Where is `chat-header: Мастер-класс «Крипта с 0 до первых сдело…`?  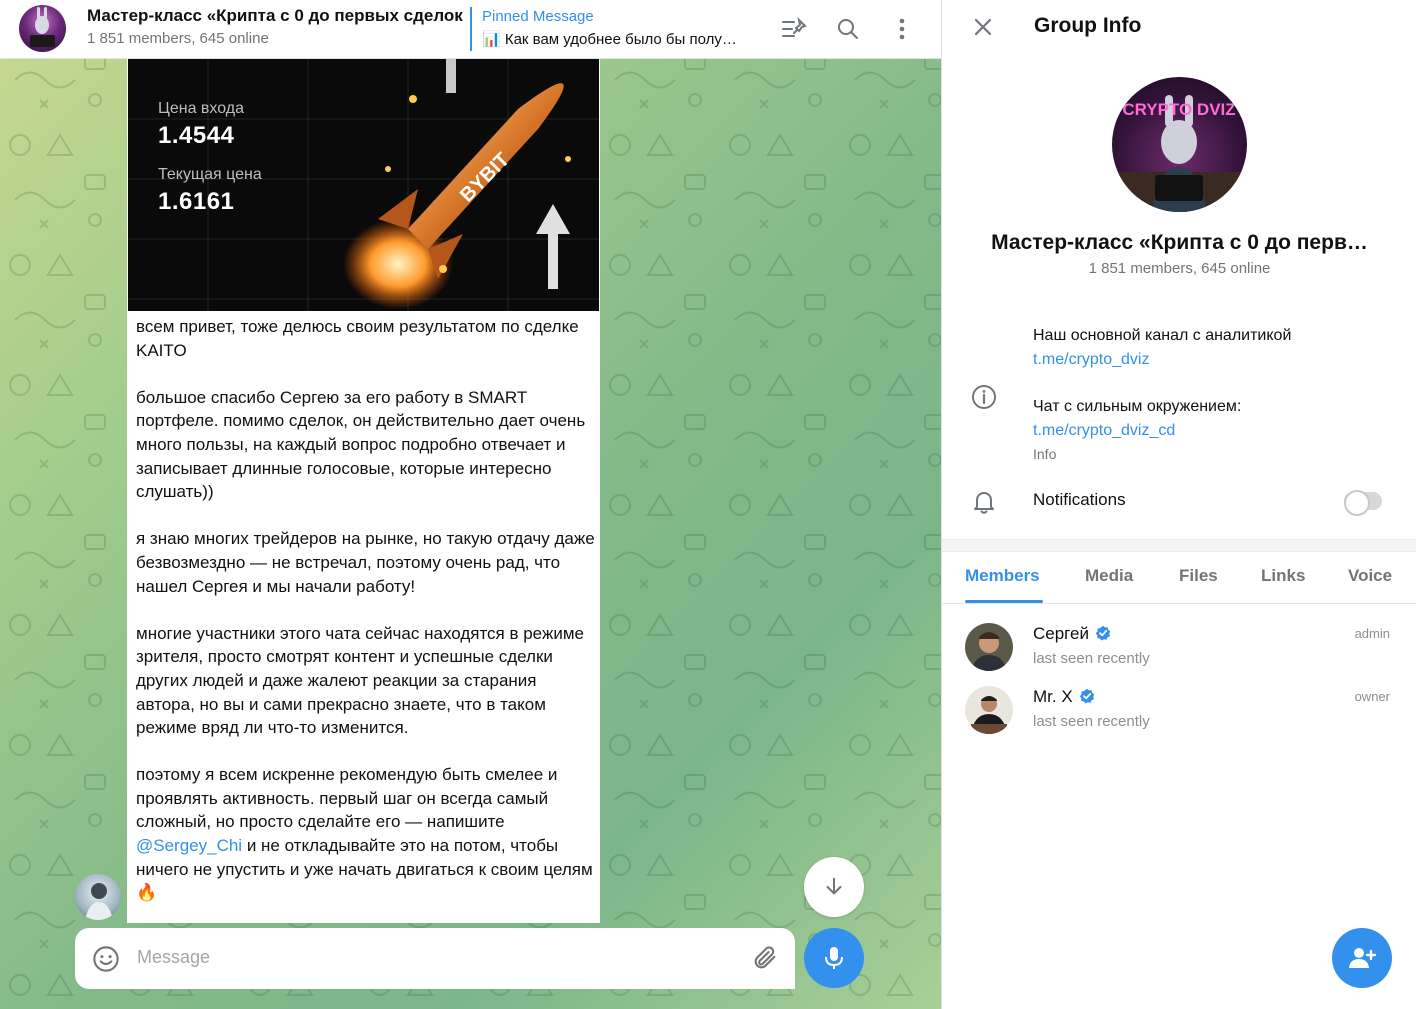 chat-header: Мастер-класс «Крипта с 0 до первых сдело… is located at coordinates (470, 29).